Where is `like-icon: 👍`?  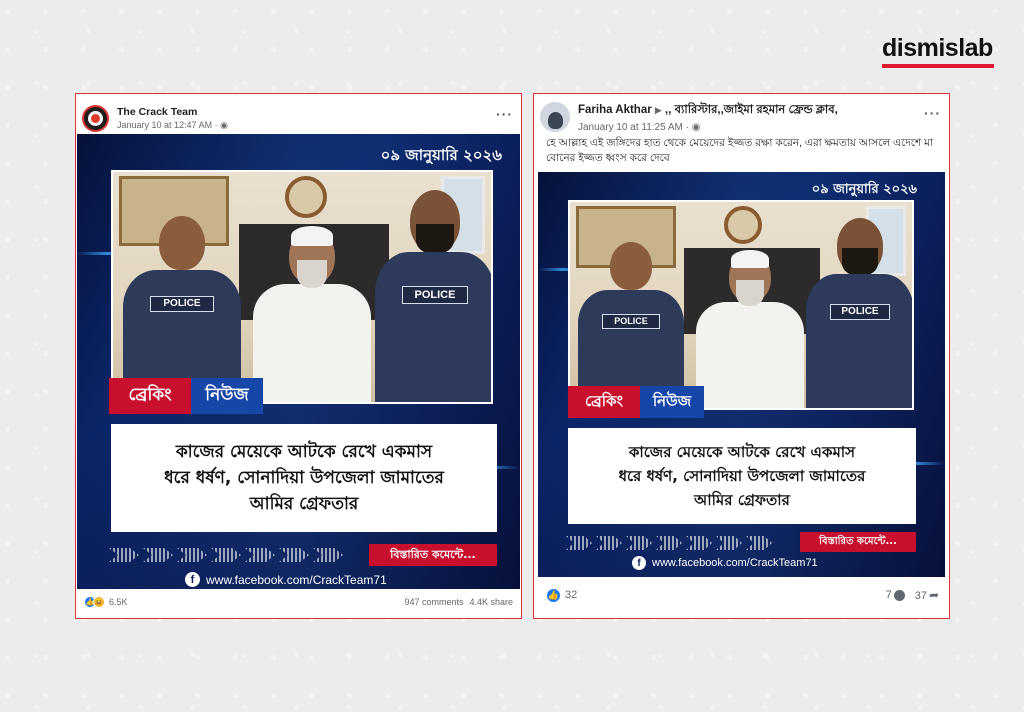 like-icon: 👍 is located at coordinates (553, 595).